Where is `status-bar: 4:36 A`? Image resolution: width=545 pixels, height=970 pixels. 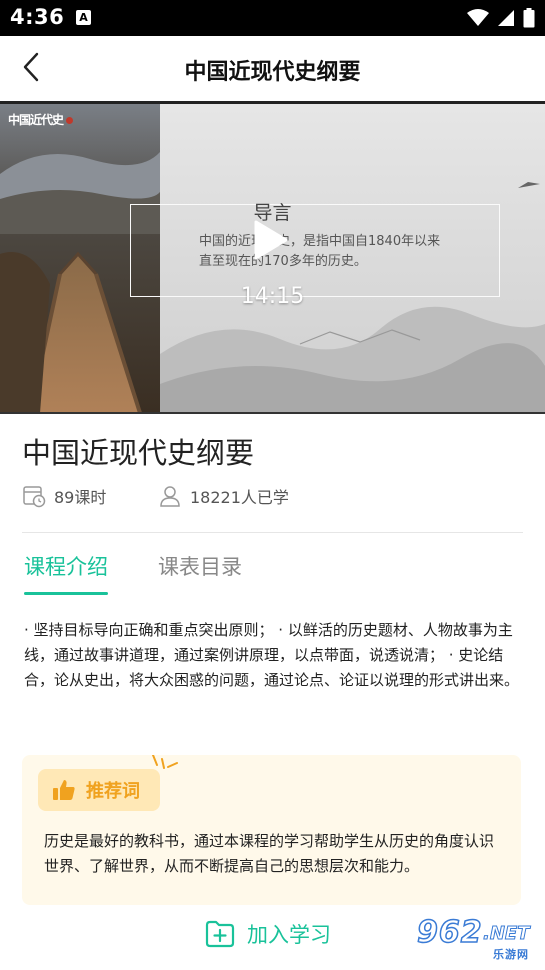 status-bar: 4:36 A is located at coordinates (272, 18).